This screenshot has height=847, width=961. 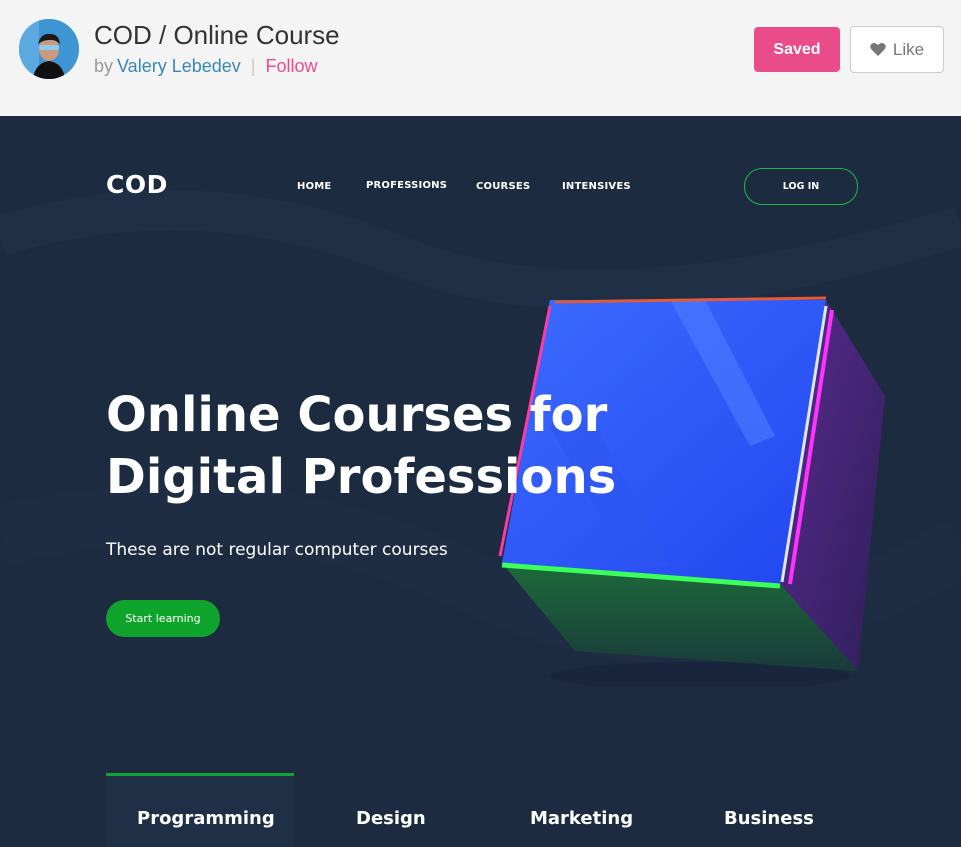 I want to click on author-link: Valery Lebedev, so click(x=179, y=66).